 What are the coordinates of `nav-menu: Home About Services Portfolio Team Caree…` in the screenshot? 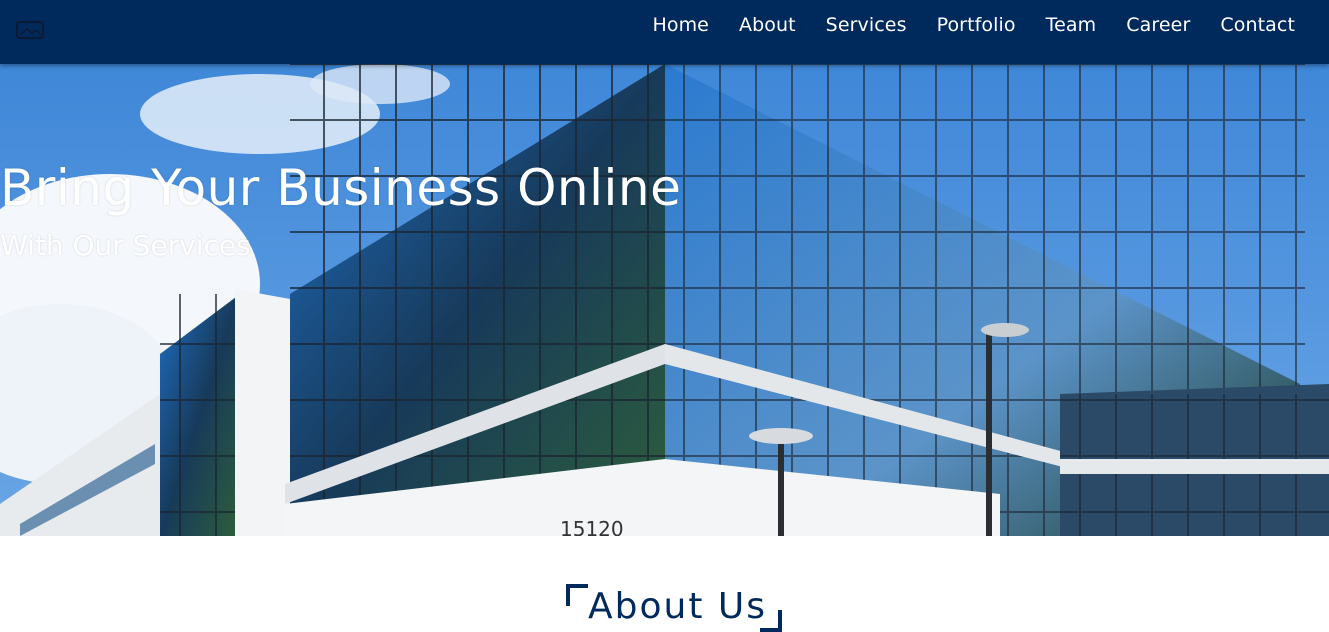 It's located at (958, 25).